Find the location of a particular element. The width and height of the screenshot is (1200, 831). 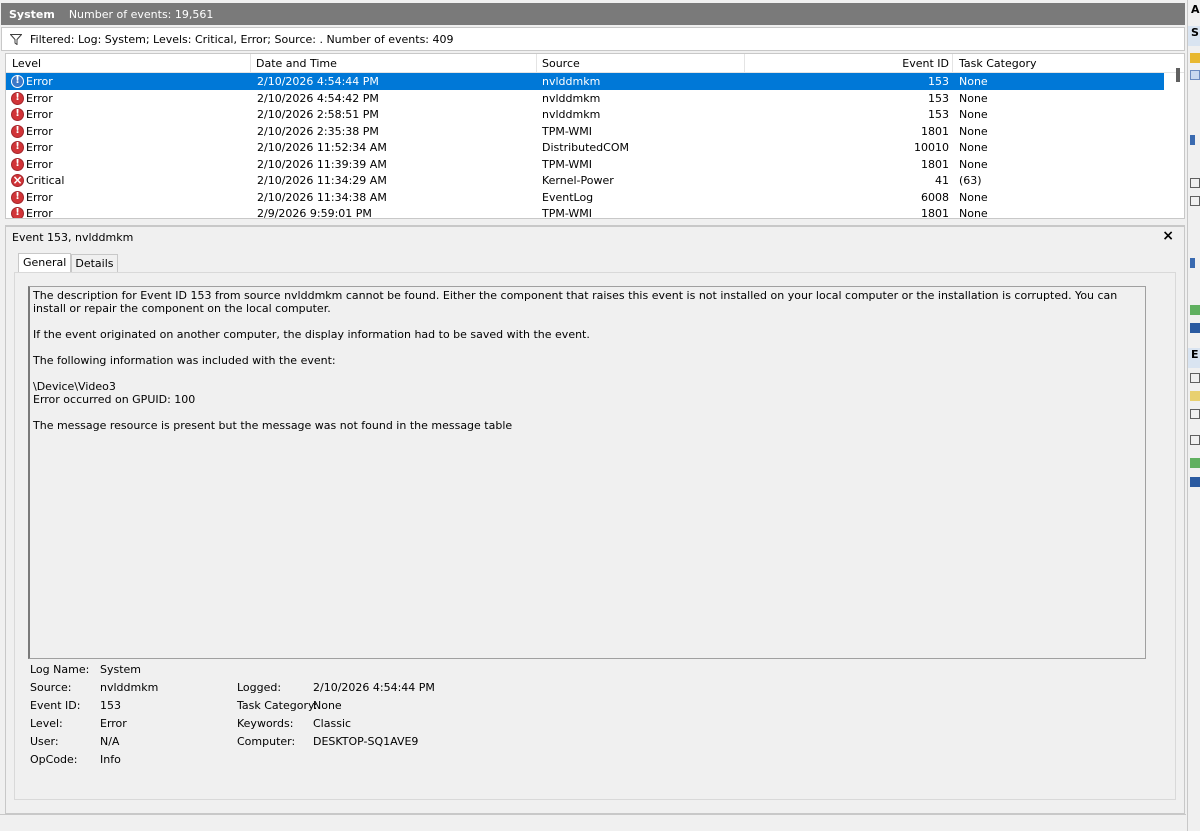

table-row: Error2/10/2026 4:54:44 PMnvlddmkm153None is located at coordinates (585, 81).